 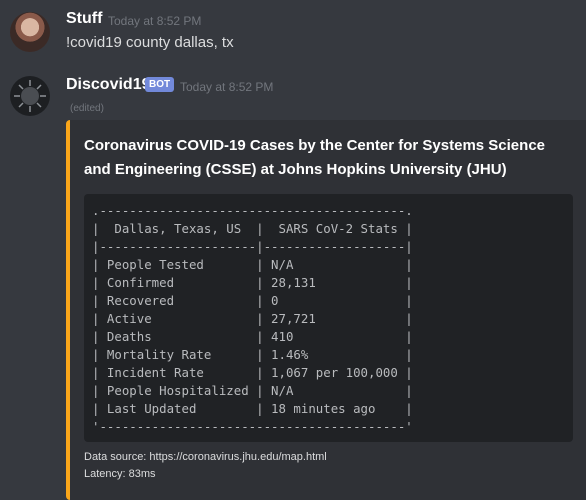 What do you see at coordinates (87, 108) in the screenshot?
I see `edited-label: (edited)` at bounding box center [87, 108].